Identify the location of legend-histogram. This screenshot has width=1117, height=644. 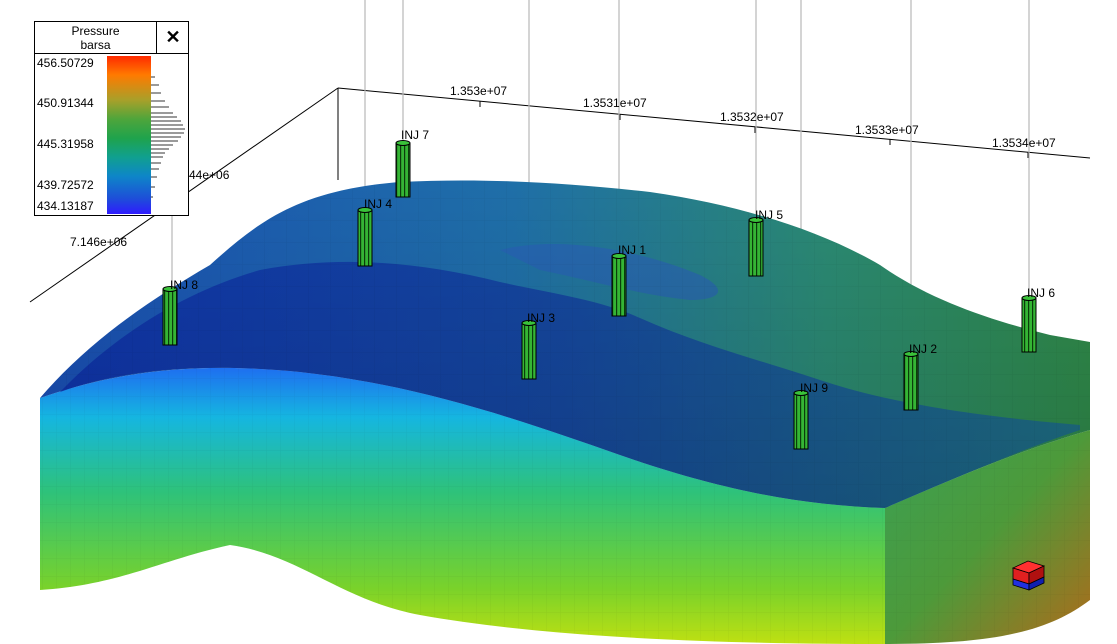
(168, 137).